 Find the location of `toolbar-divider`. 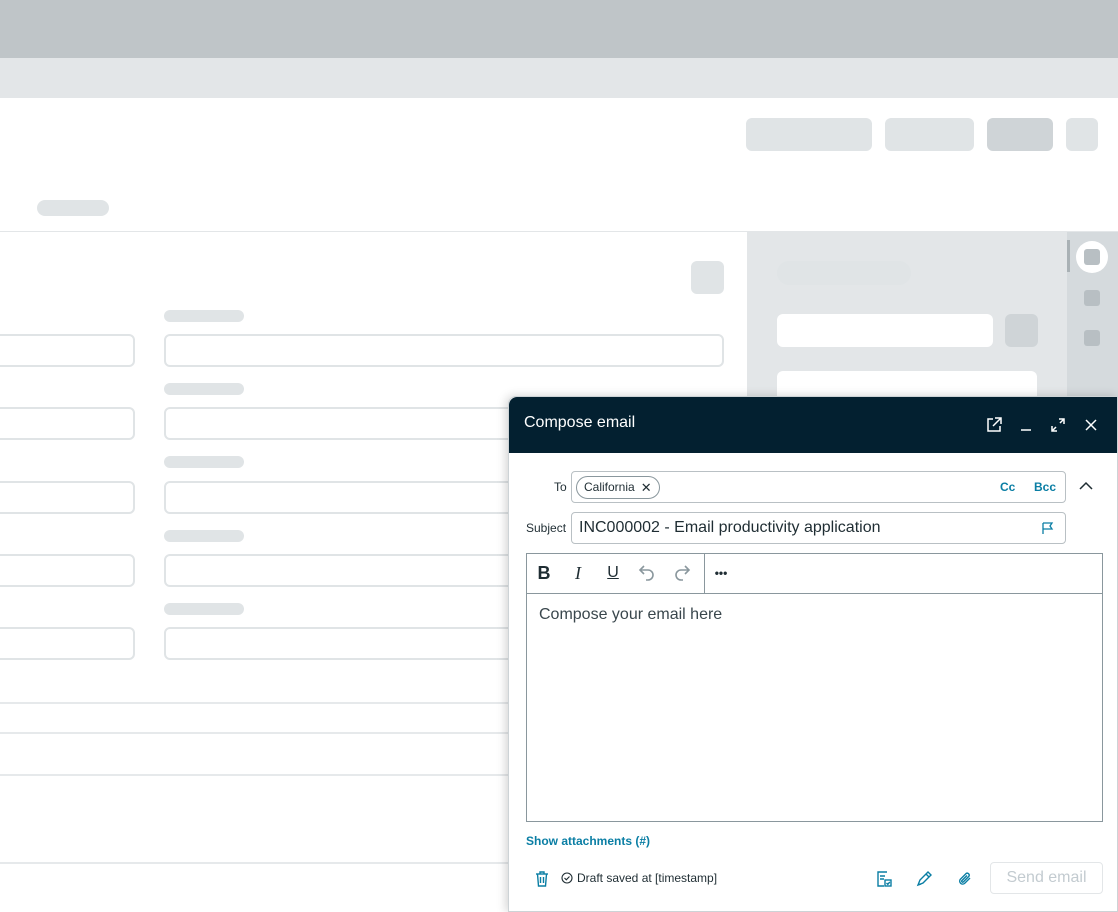

toolbar-divider is located at coordinates (704, 574).